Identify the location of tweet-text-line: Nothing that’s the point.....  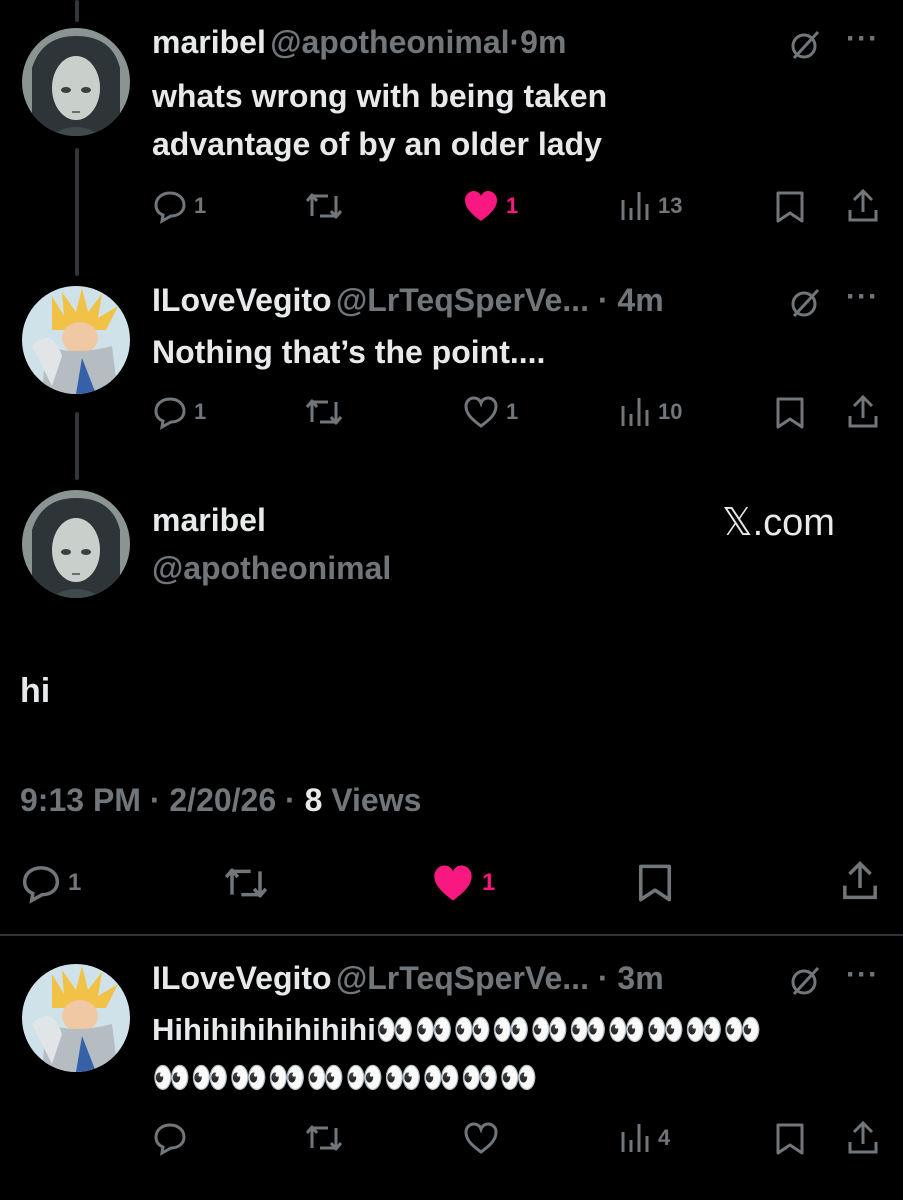
(349, 352).